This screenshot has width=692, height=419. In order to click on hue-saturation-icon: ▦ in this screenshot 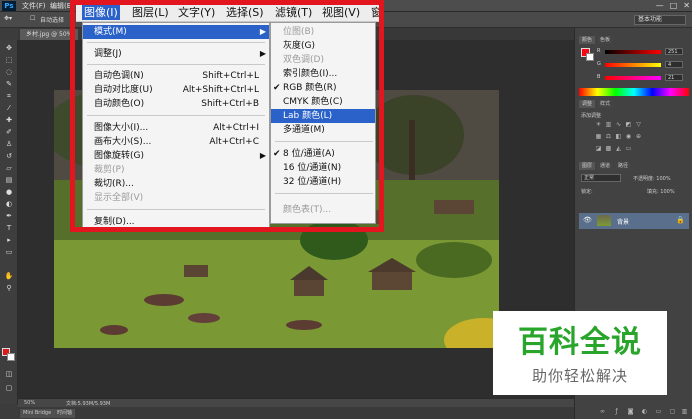, I will do `click(598, 137)`.